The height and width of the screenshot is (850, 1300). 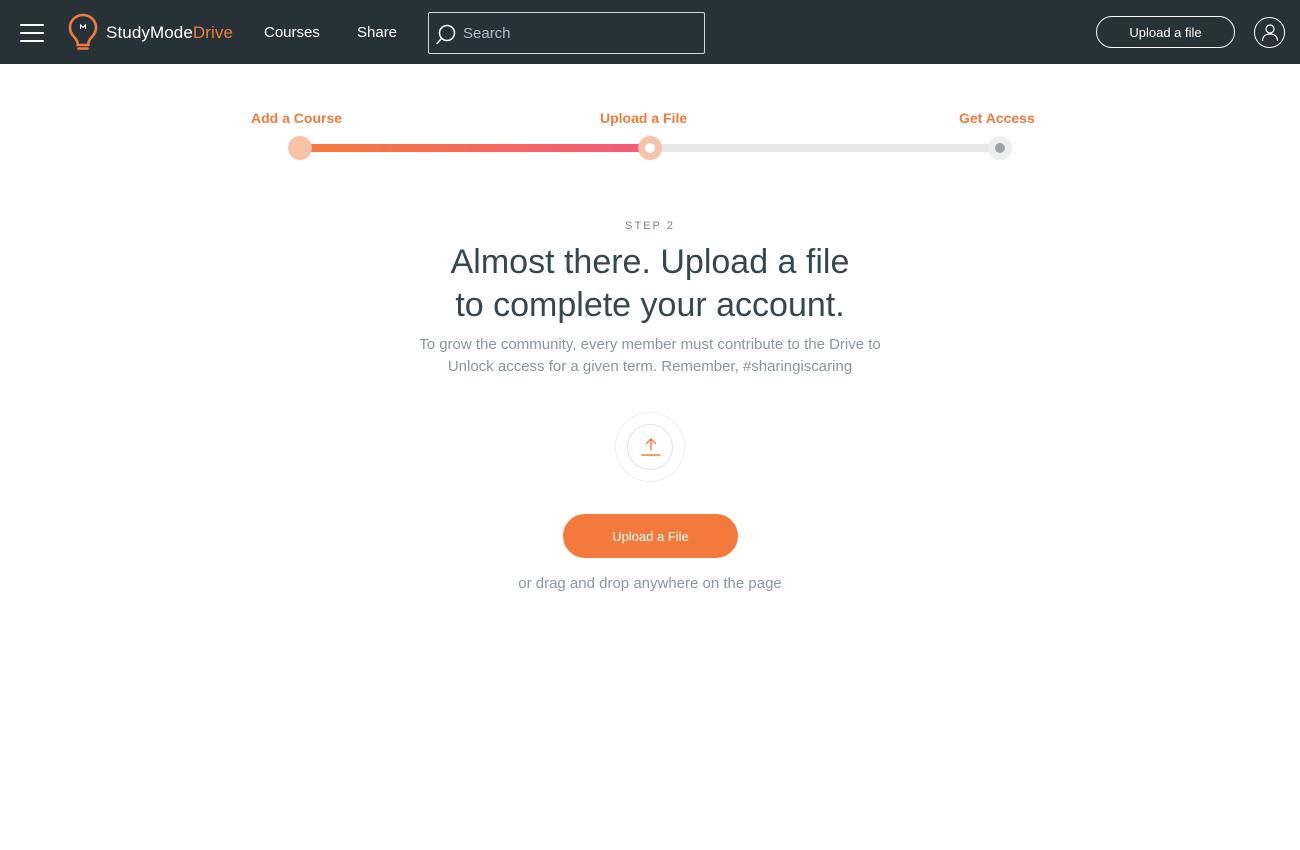 I want to click on header-upload-button: Upload a file, so click(x=1165, y=32).